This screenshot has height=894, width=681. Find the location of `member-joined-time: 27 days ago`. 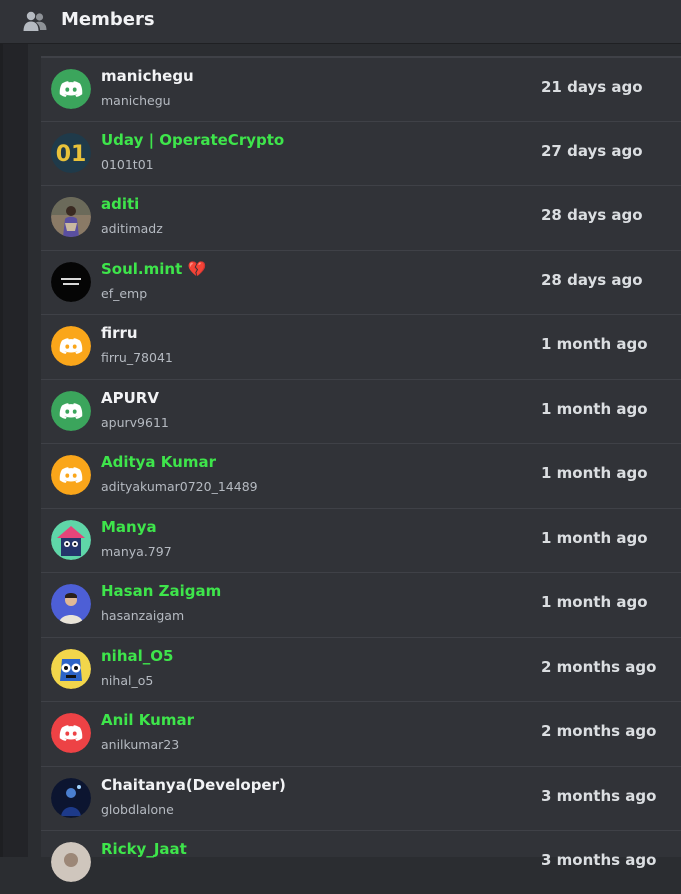

member-joined-time: 27 days ago is located at coordinates (592, 150).